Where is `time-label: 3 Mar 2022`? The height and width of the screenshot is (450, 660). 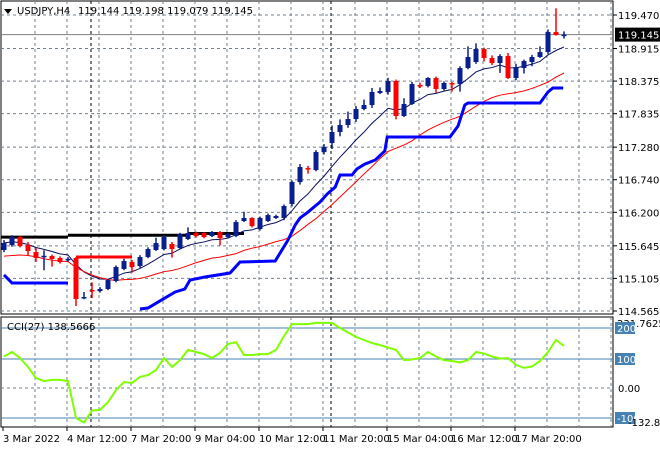
time-label: 3 Mar 2022 is located at coordinates (31, 439).